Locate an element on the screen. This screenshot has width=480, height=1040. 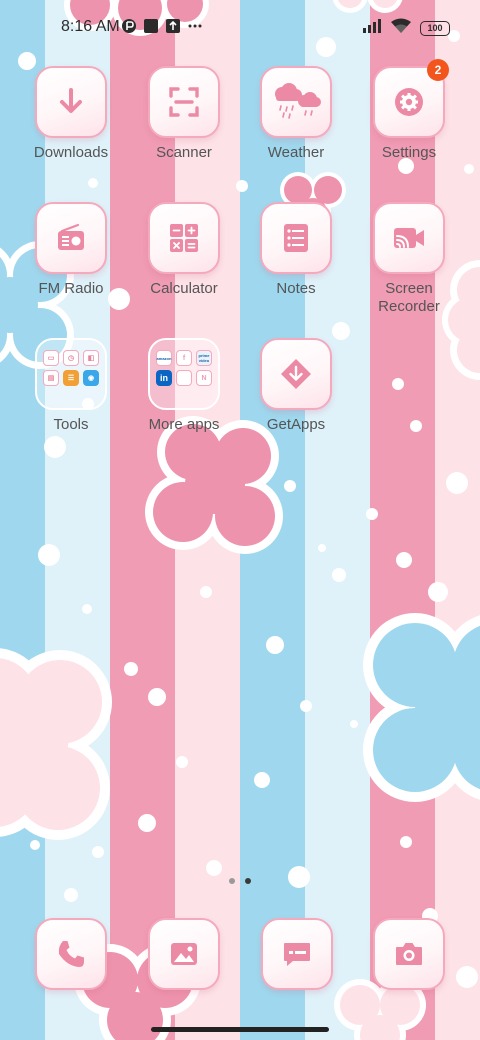
app-icon-downloads is located at coordinates (71, 102).